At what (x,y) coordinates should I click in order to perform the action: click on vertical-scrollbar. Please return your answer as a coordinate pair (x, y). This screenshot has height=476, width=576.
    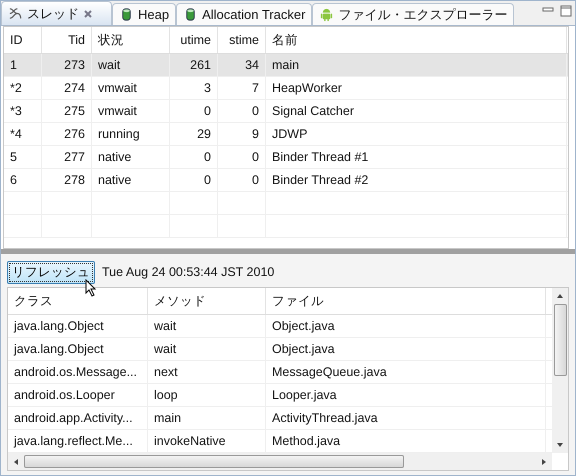
    Looking at the image, I should click on (560, 370).